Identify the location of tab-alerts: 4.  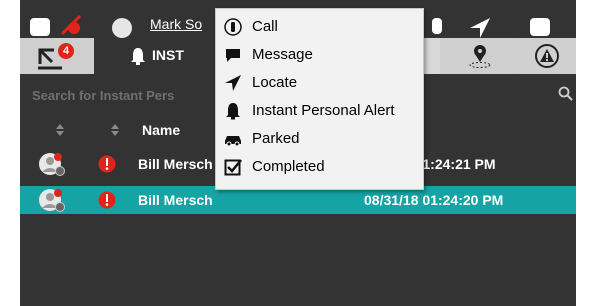
(57, 56).